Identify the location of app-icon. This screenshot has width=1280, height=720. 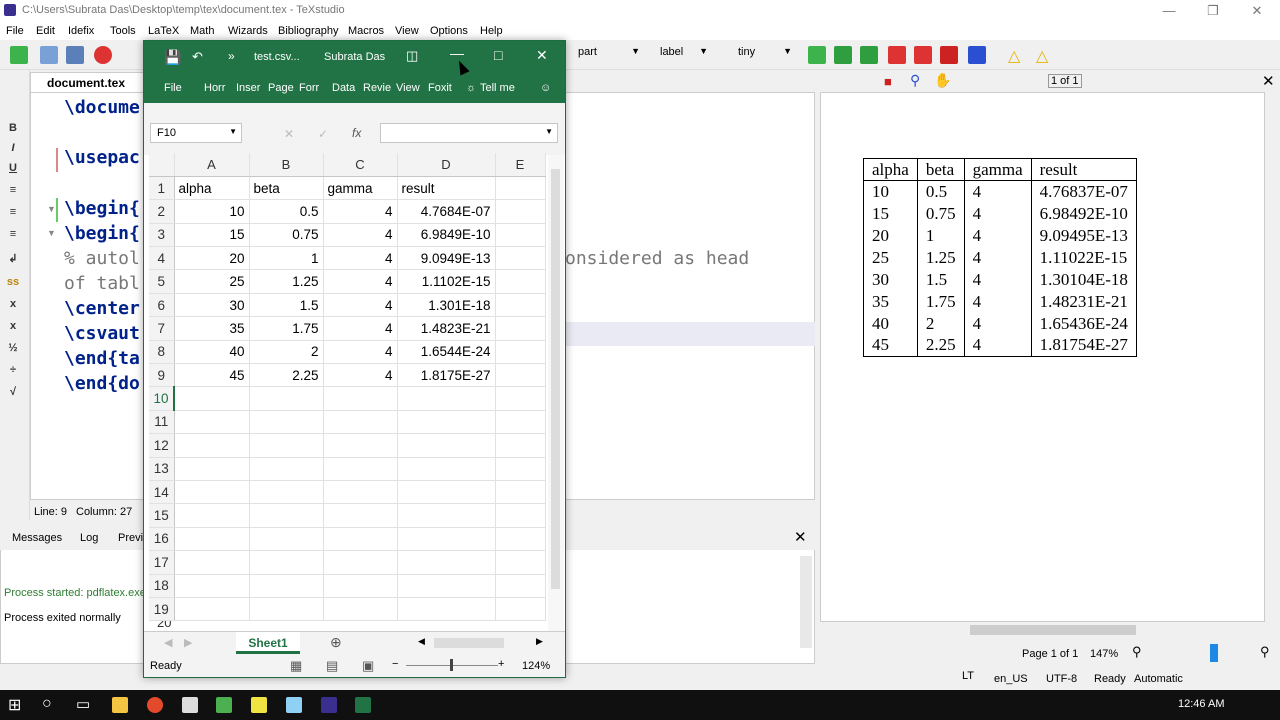
(294, 705).